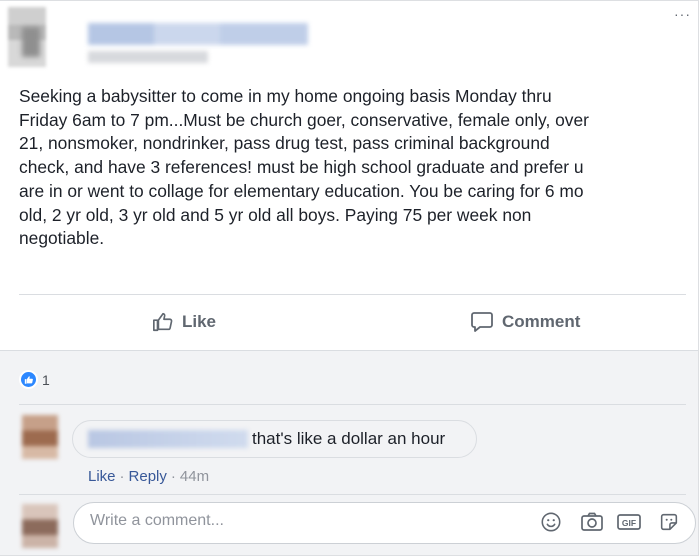  What do you see at coordinates (683, 14) in the screenshot?
I see `more-options-icon: ···` at bounding box center [683, 14].